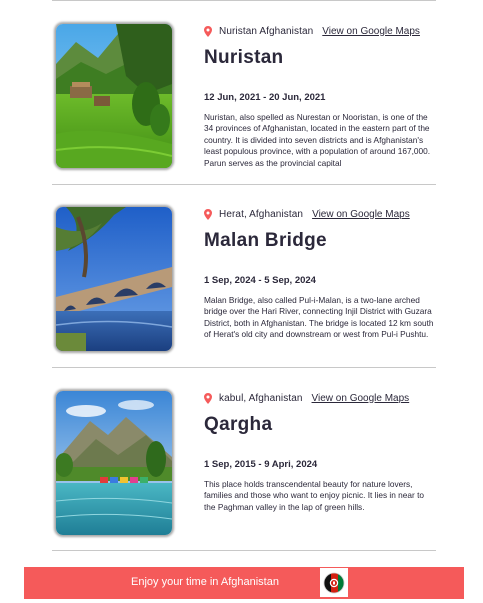  What do you see at coordinates (260, 280) in the screenshot?
I see `entry-dates: 1 Sep, 2024 - 5 Sep, 2024` at bounding box center [260, 280].